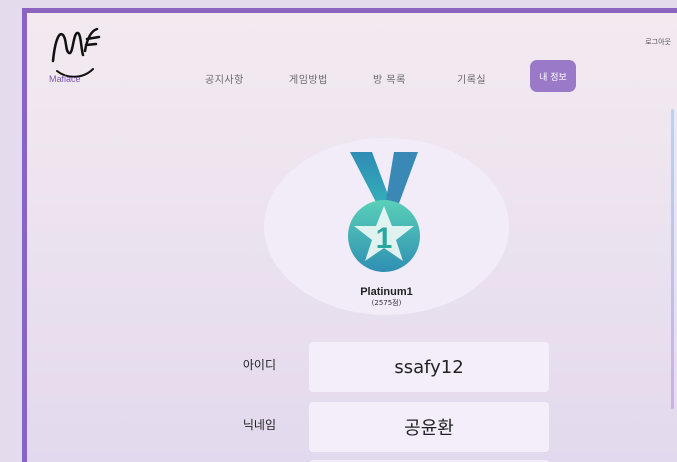 The width and height of the screenshot is (677, 462). I want to click on nav-my-info: 내 정보, so click(553, 76).